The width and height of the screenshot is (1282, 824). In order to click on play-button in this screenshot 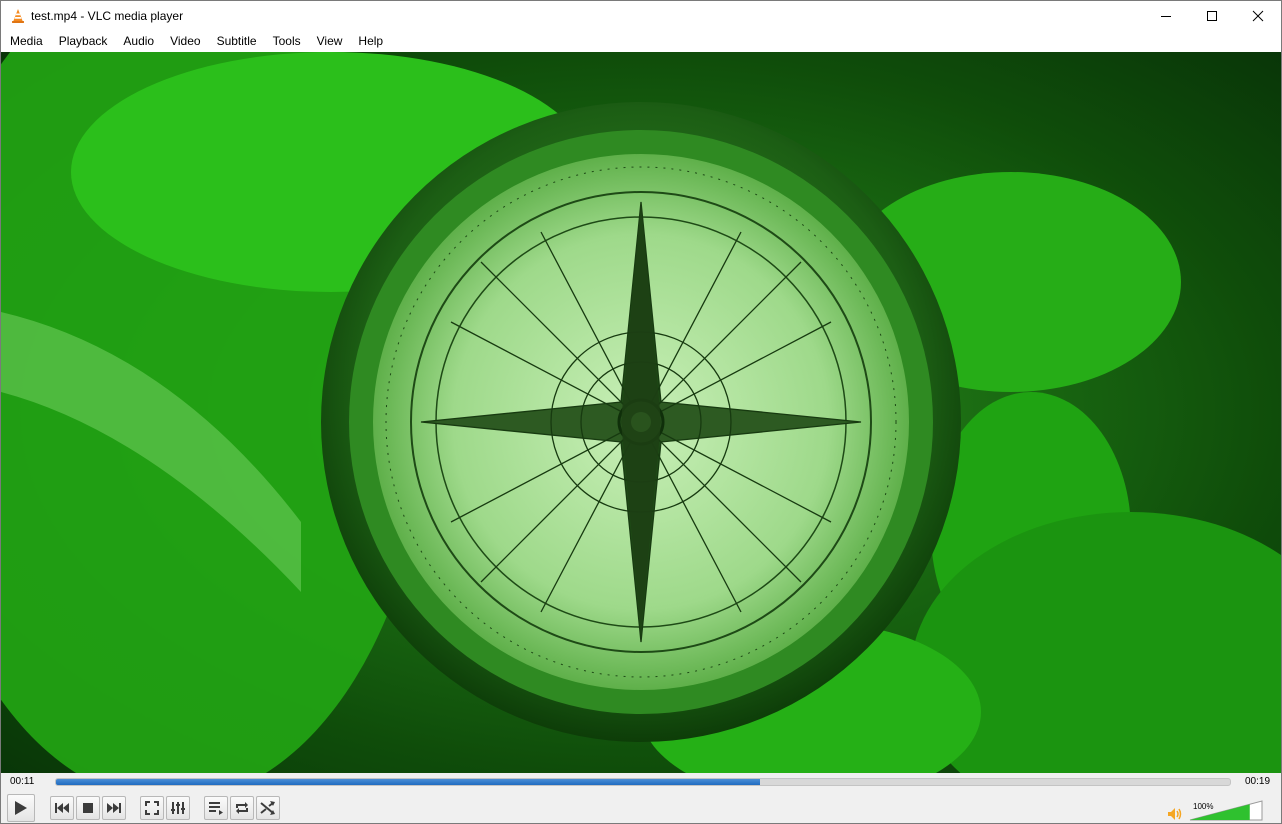, I will do `click(21, 808)`.